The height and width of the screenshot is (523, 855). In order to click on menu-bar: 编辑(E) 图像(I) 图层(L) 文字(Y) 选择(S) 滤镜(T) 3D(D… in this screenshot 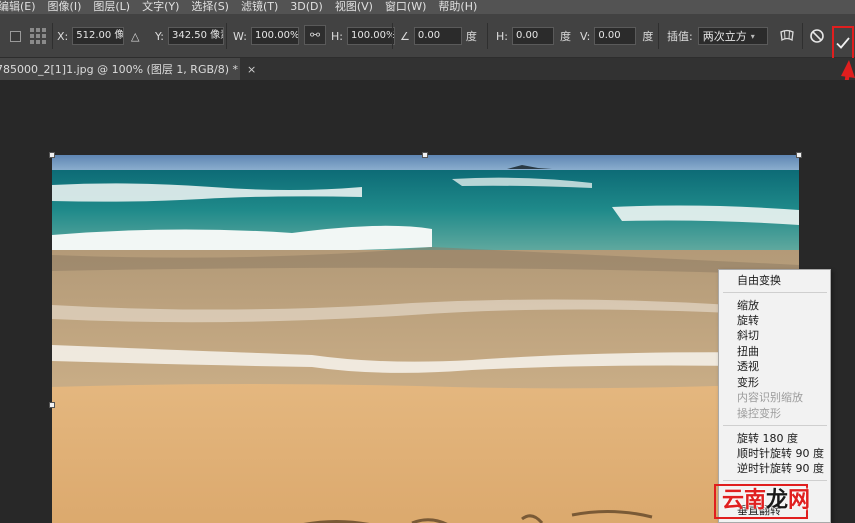, I will do `click(427, 7)`.